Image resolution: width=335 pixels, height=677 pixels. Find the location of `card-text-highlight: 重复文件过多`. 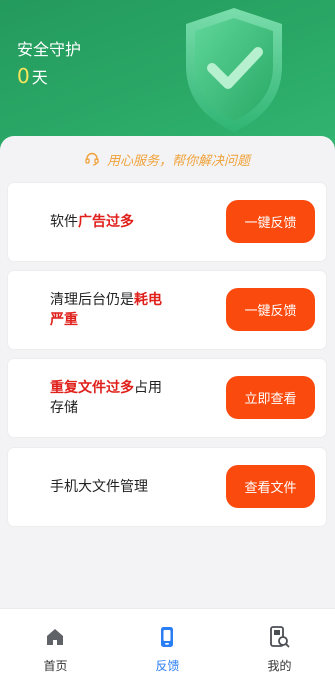

card-text-highlight: 重复文件过多 is located at coordinates (92, 388).